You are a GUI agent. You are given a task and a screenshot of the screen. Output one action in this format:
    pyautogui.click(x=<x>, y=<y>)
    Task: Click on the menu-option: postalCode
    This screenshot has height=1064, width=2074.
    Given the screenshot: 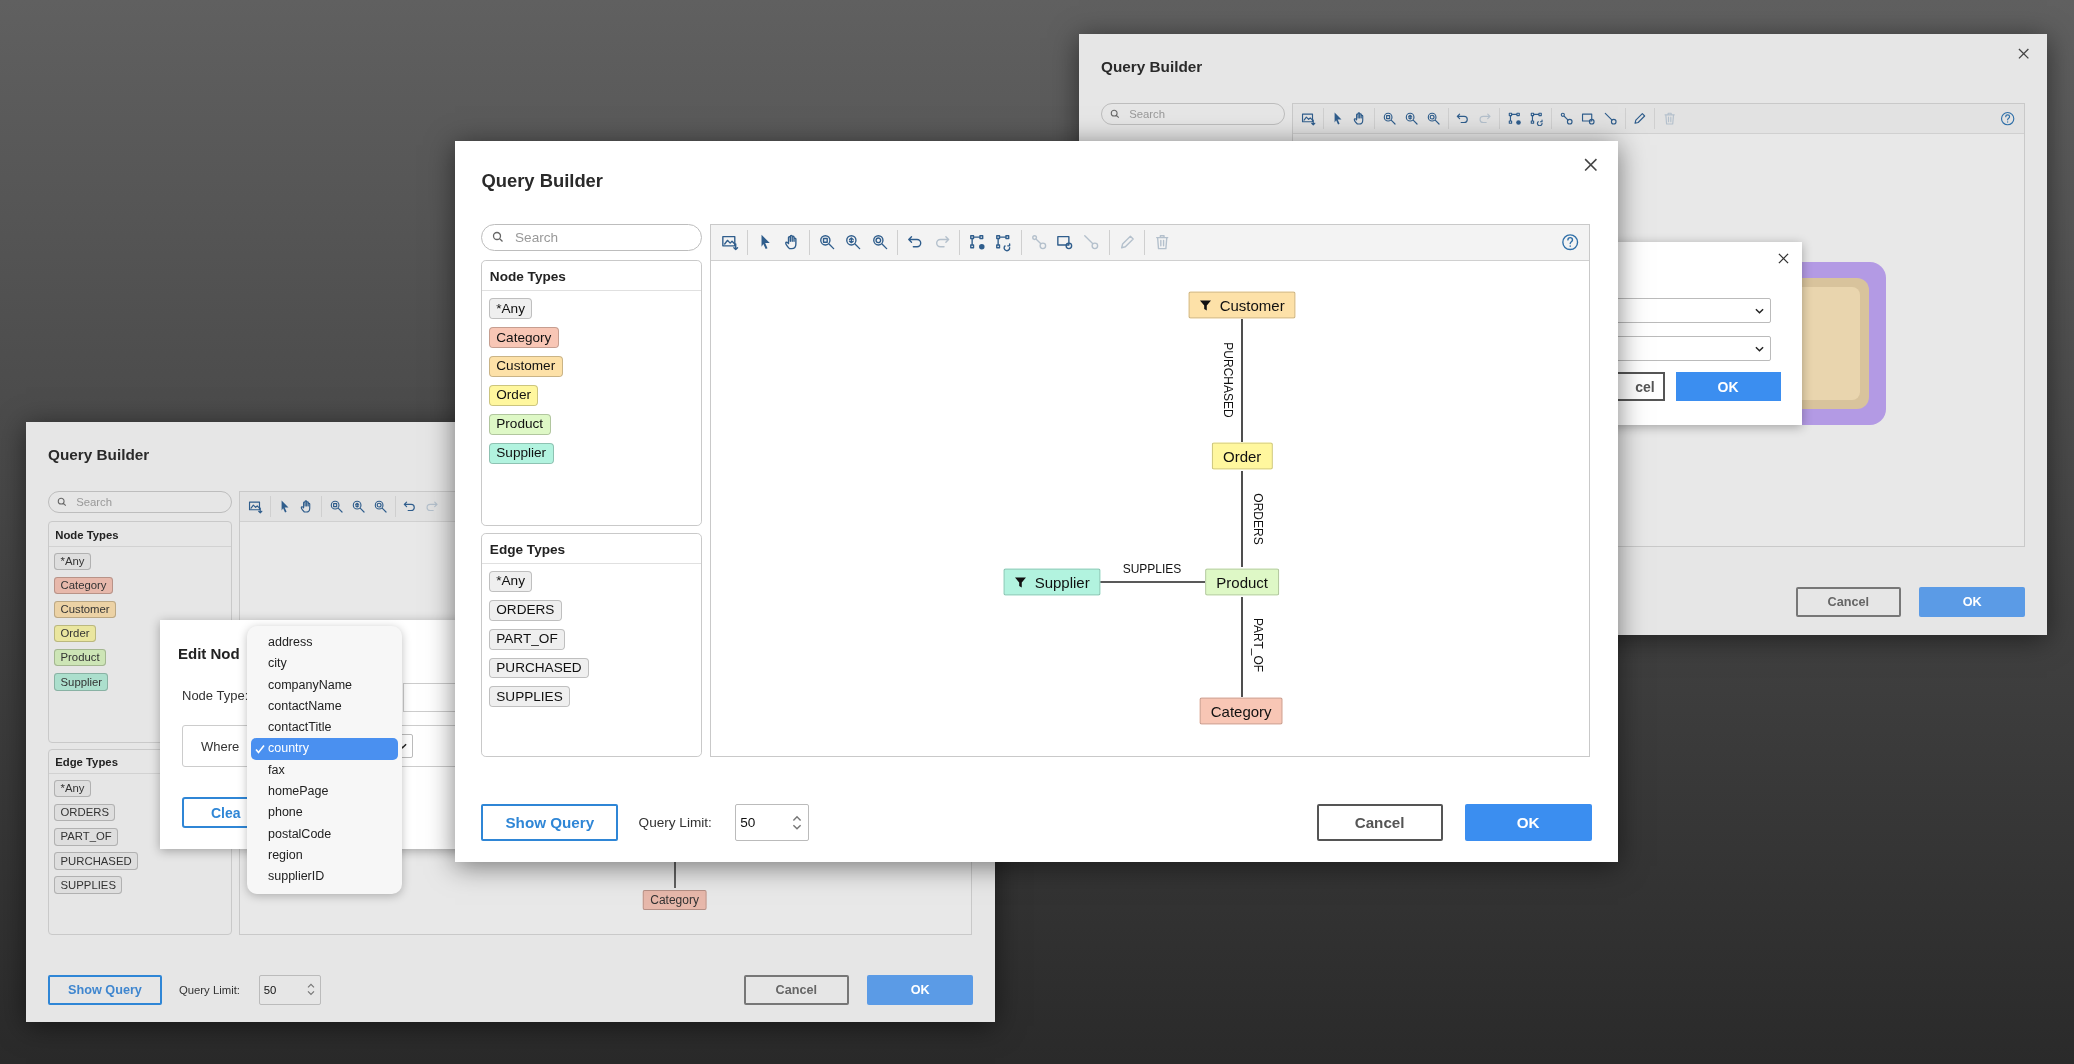 What is the action you would take?
    pyautogui.click(x=324, y=834)
    